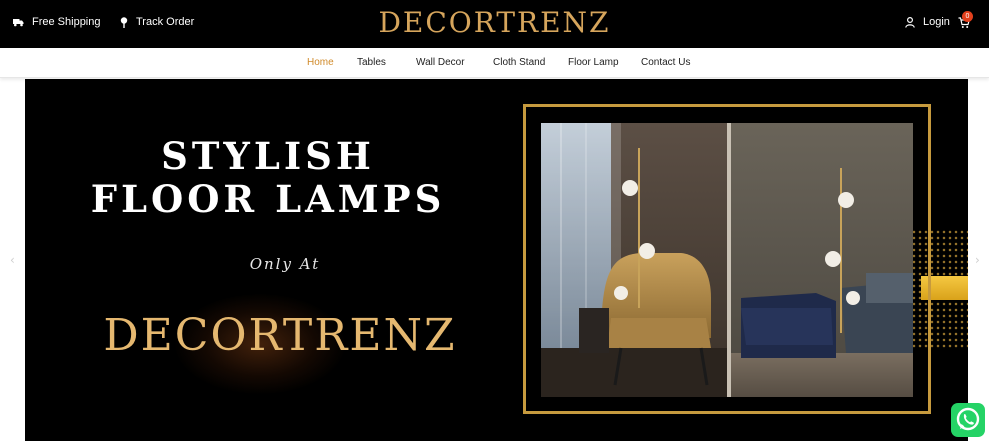  I want to click on user-icon, so click(910, 22).